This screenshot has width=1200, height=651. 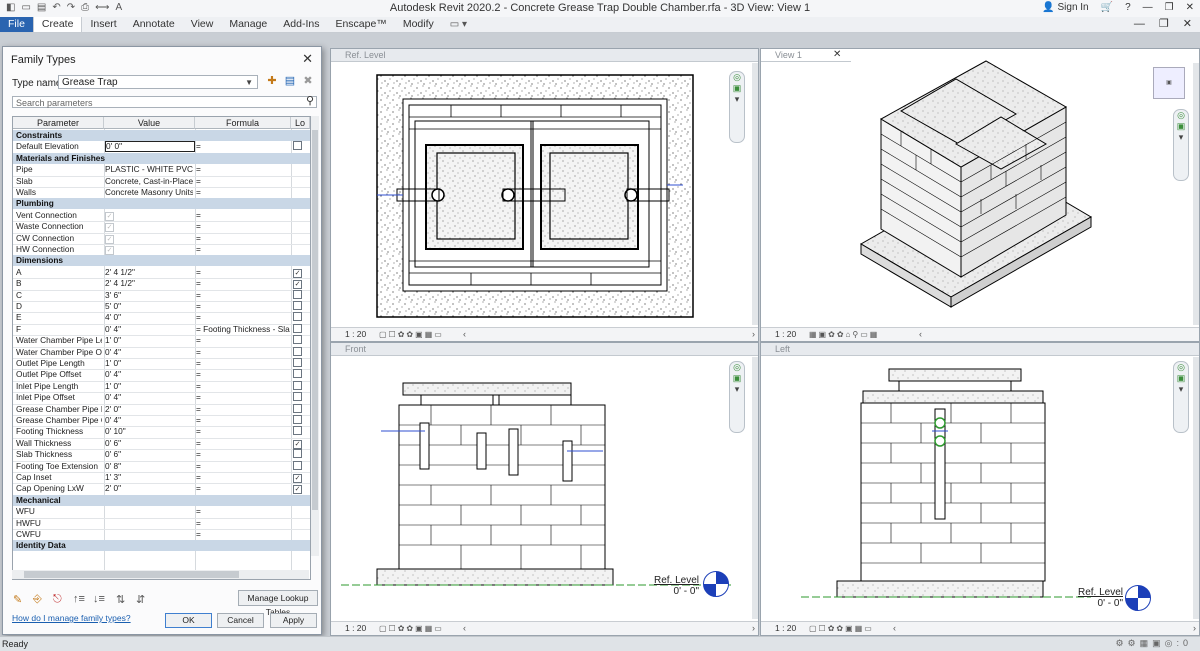 I want to click on parameter-value: PLASTIC - WHITE PVC, so click(x=149, y=169).